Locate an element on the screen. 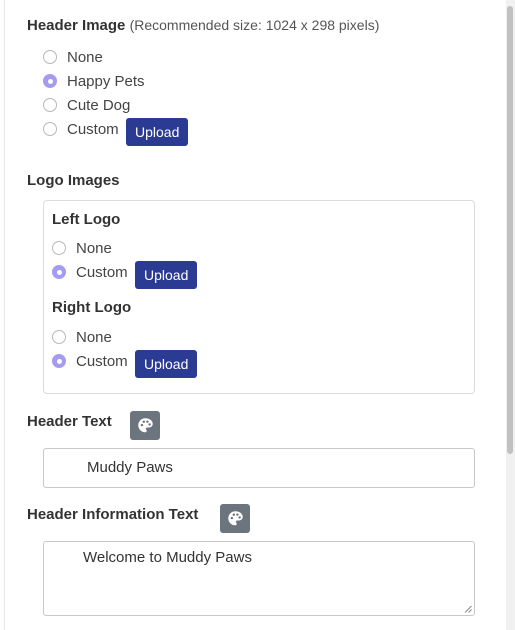  left-logo-option-none: None is located at coordinates (82, 248).